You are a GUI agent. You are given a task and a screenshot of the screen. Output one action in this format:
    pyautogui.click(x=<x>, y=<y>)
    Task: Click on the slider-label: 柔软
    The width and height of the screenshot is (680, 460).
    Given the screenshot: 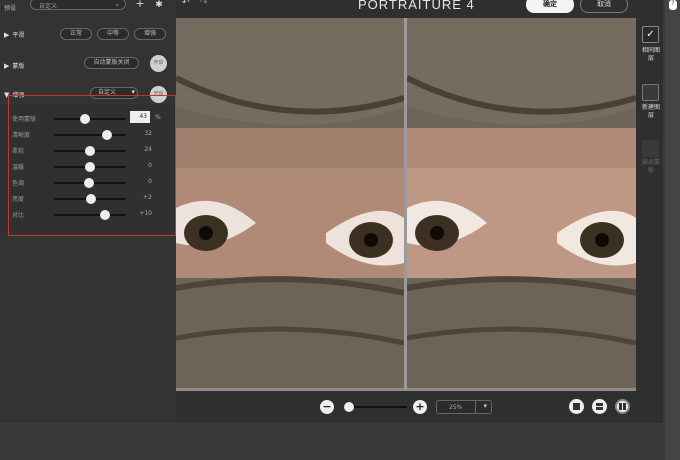 What is the action you would take?
    pyautogui.click(x=18, y=151)
    